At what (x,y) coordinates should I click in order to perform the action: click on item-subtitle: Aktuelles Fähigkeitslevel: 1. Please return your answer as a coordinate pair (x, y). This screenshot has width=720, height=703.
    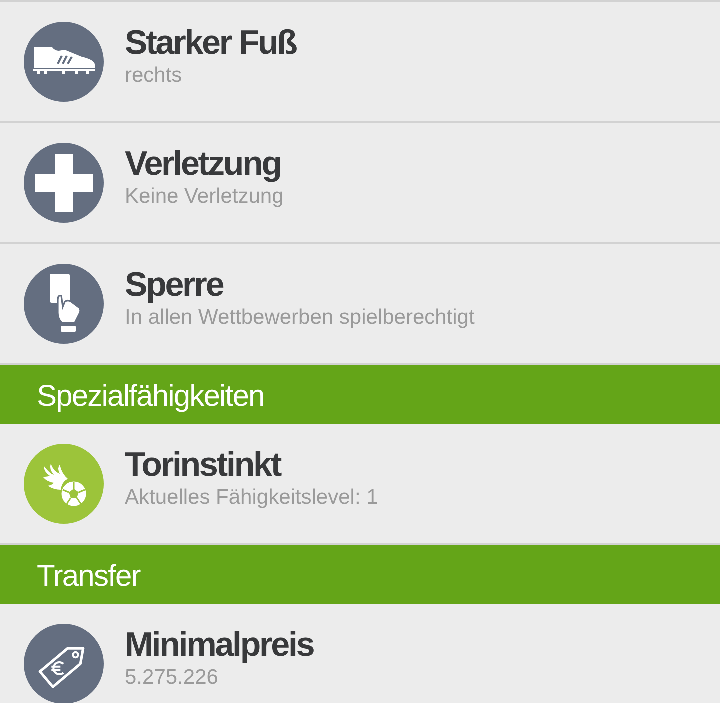
    Looking at the image, I should click on (251, 498).